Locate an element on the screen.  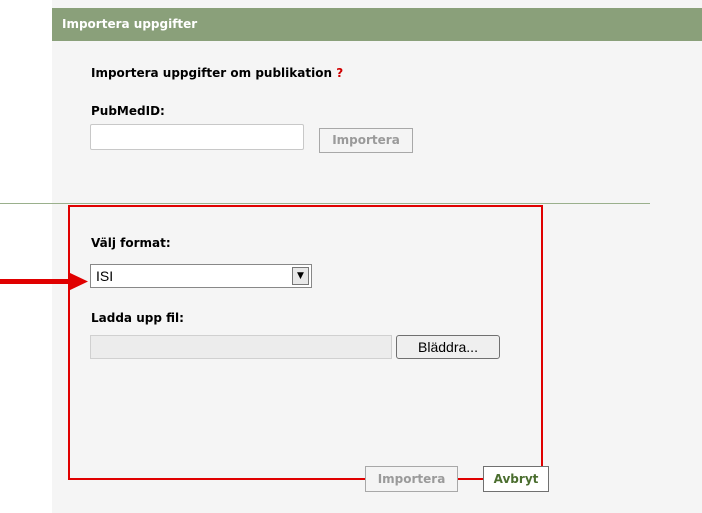
pubmed-section-heading: Importera uppgifter om publikation ? is located at coordinates (217, 73).